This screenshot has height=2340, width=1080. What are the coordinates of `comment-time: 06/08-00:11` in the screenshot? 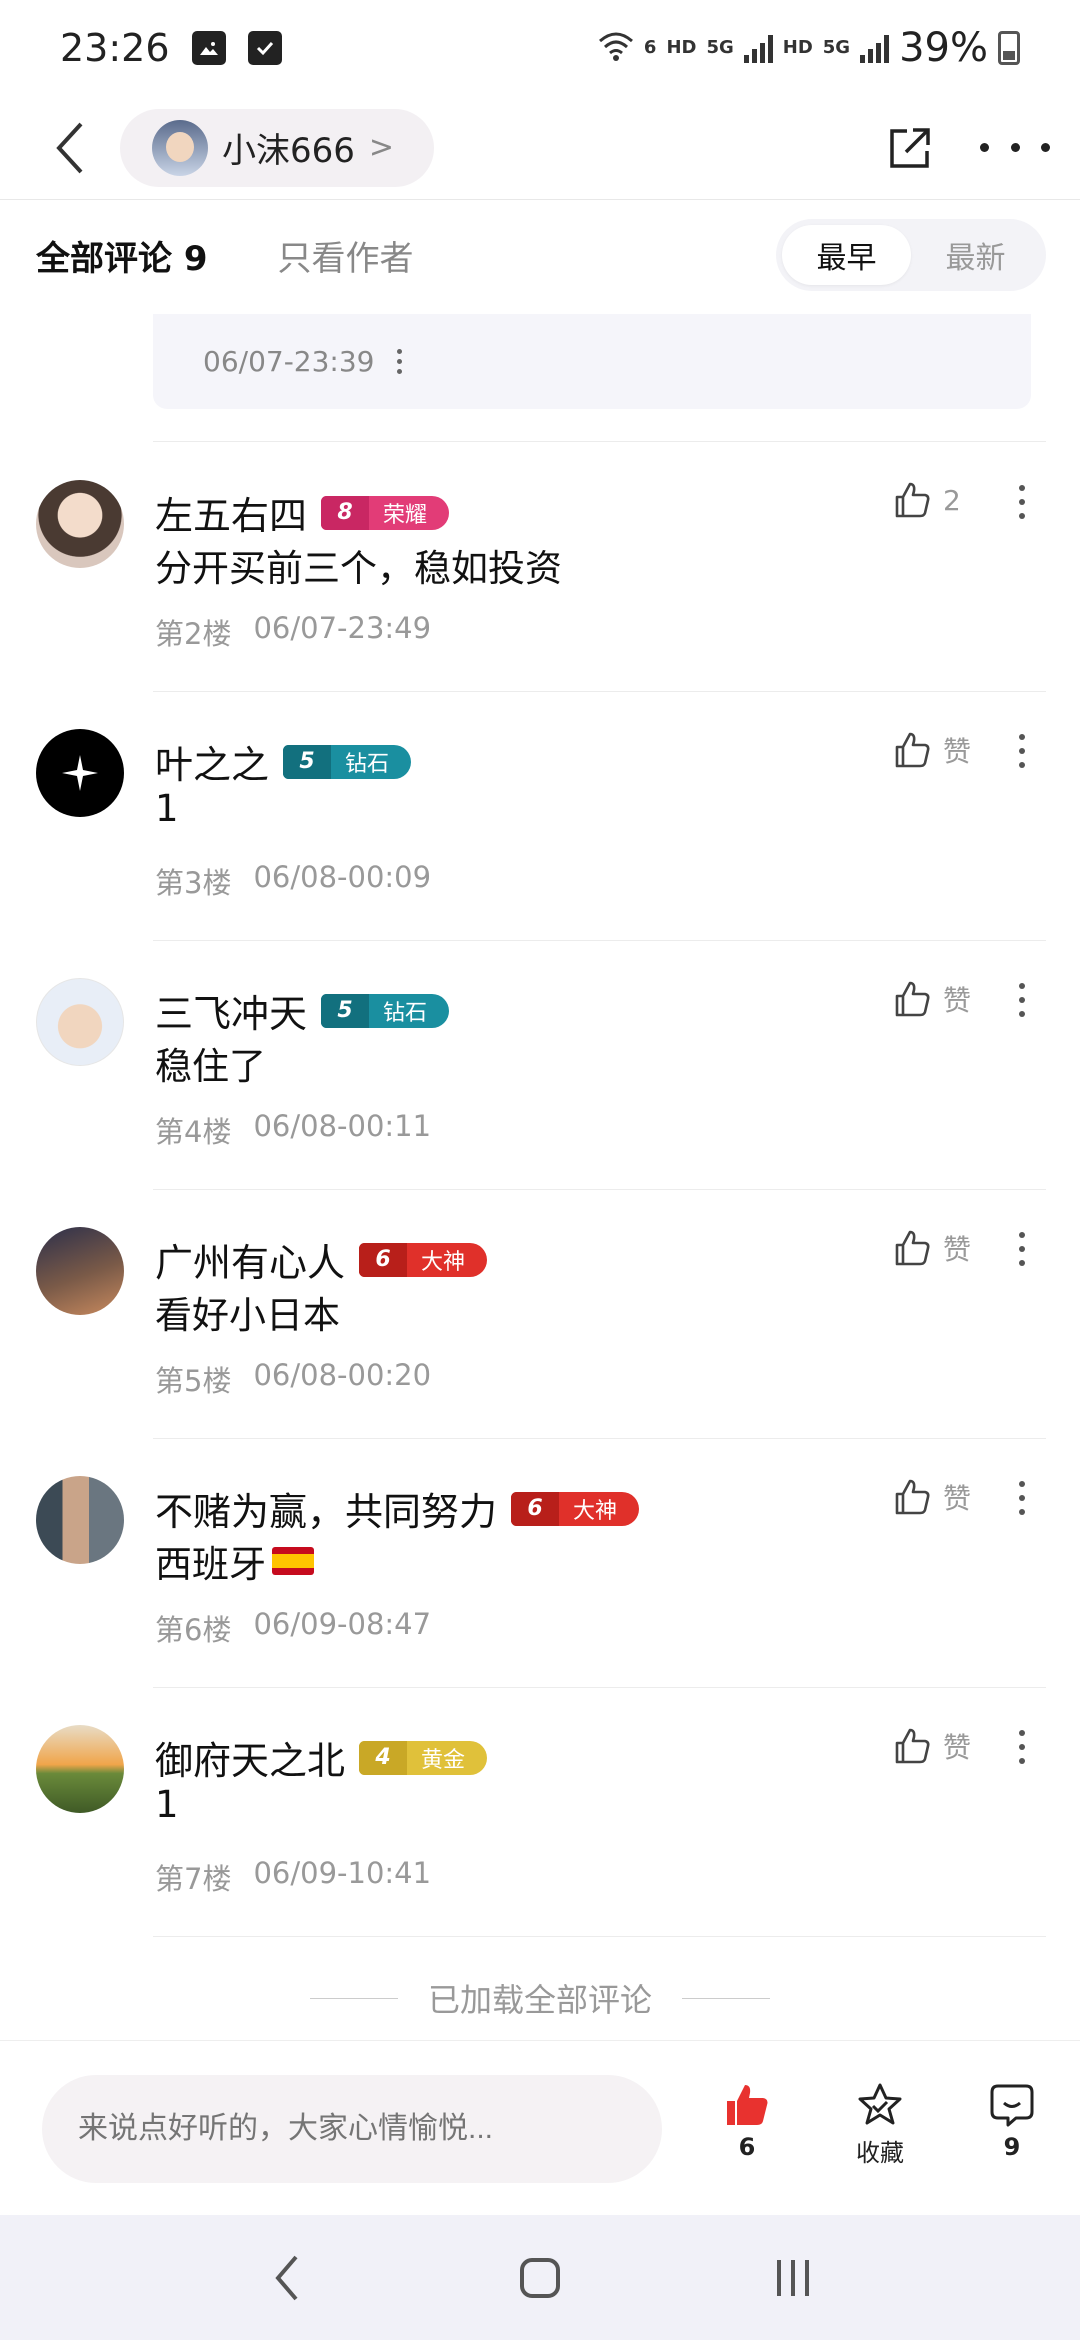 It's located at (342, 1126).